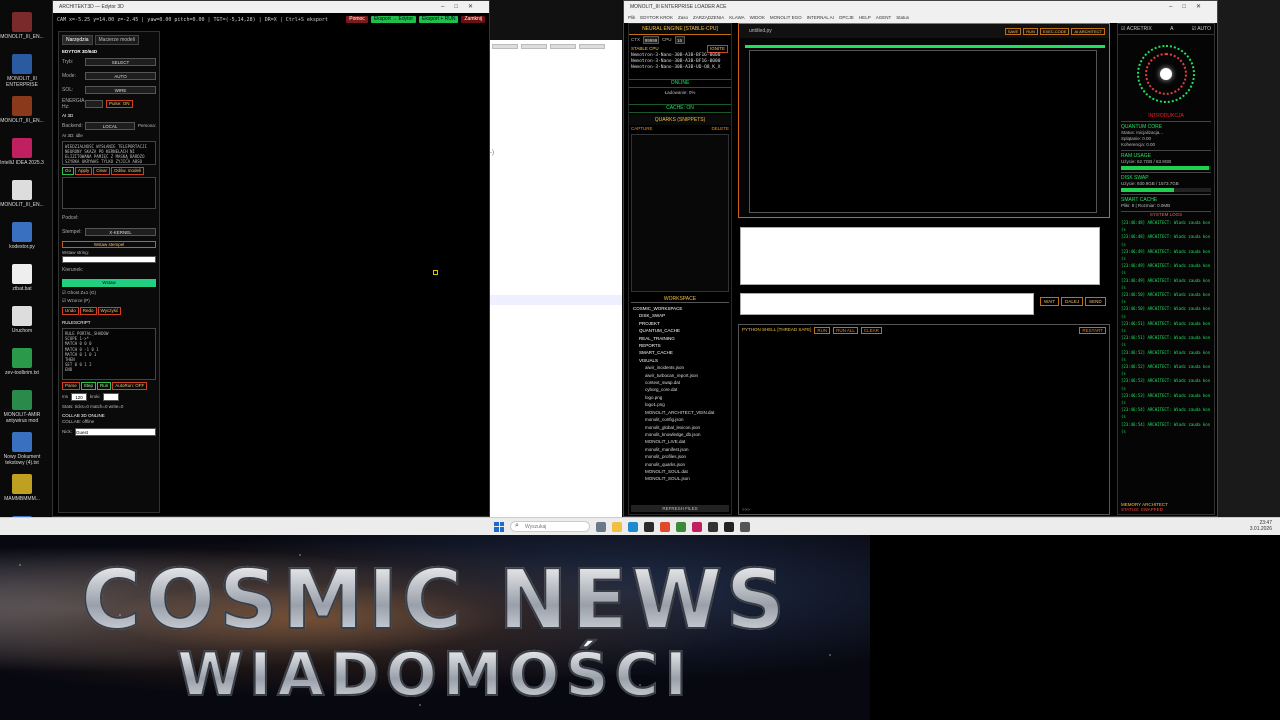 This screenshot has height=720, width=1280. I want to click on refresh-files-button: REFRESH FILES, so click(680, 508).